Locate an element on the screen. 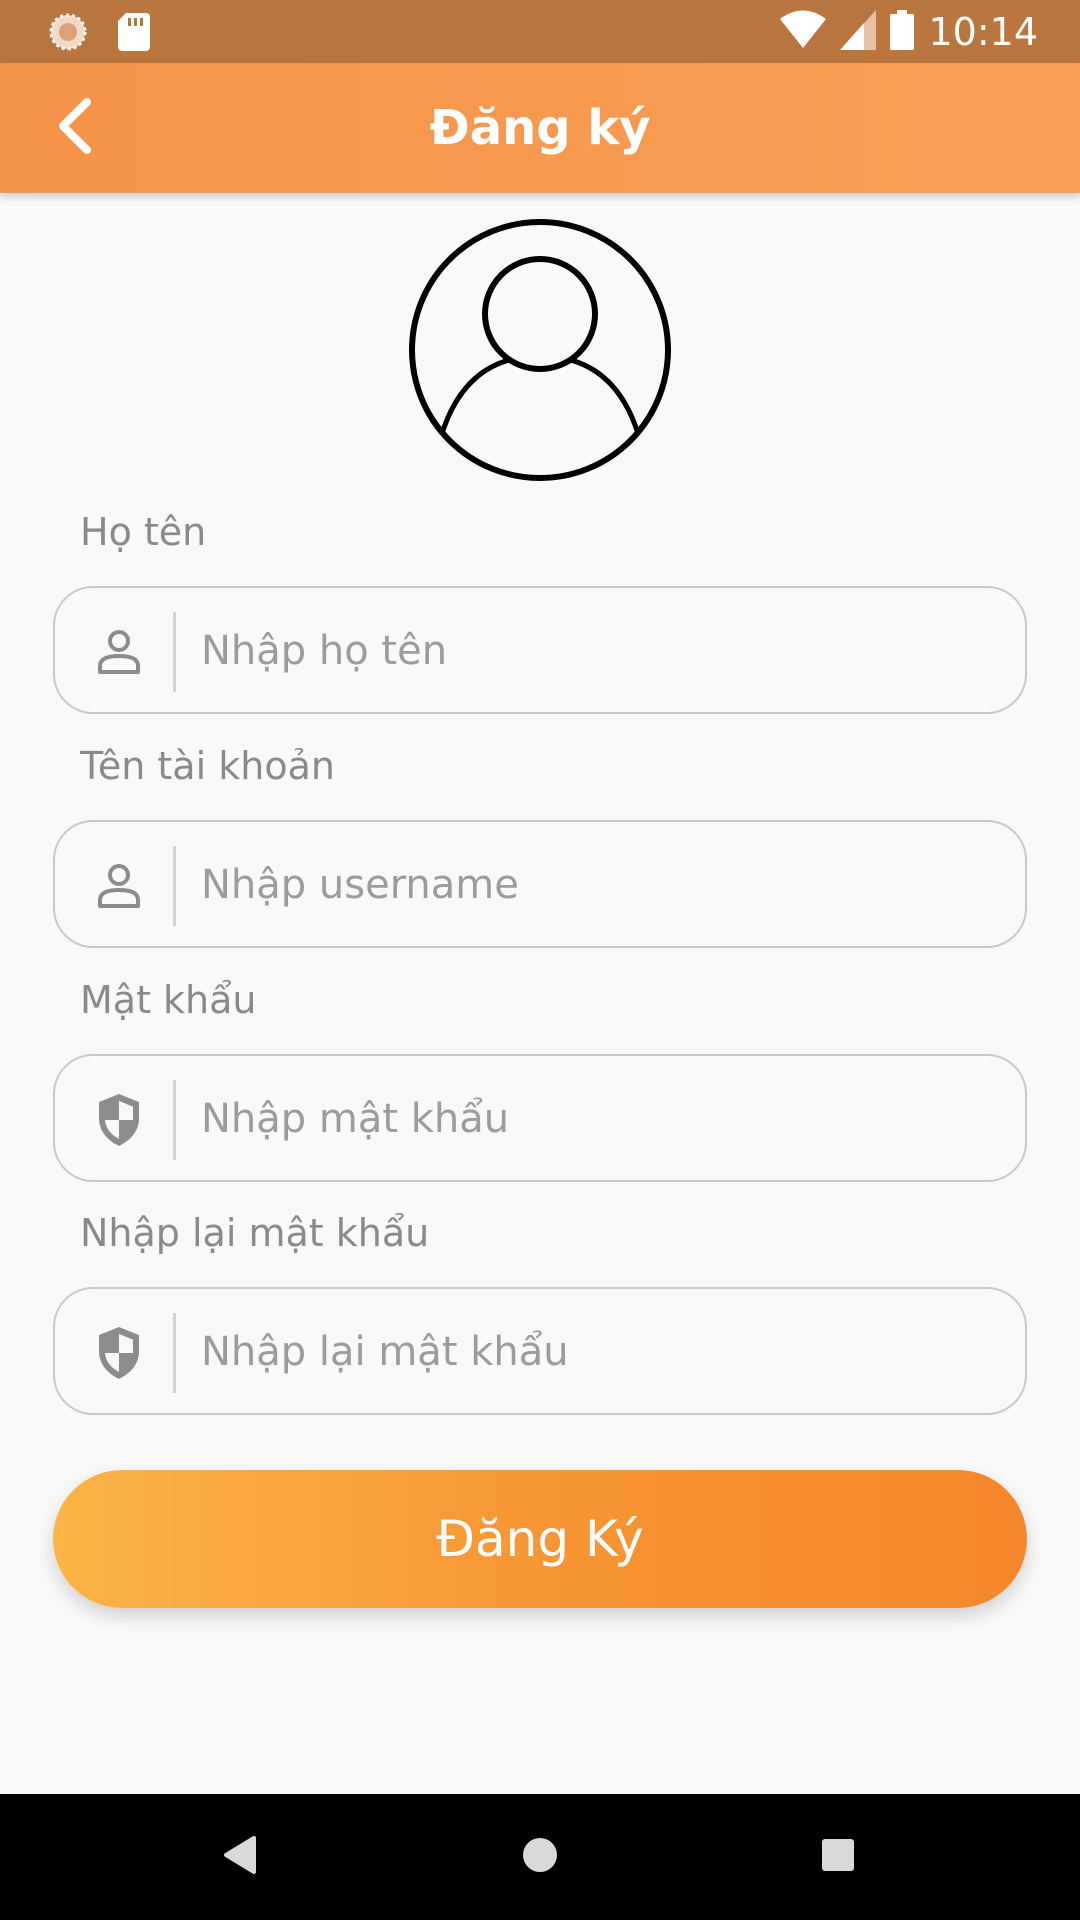 Image resolution: width=1080 pixels, height=1920 pixels. page-title: Đăng ký is located at coordinates (540, 128).